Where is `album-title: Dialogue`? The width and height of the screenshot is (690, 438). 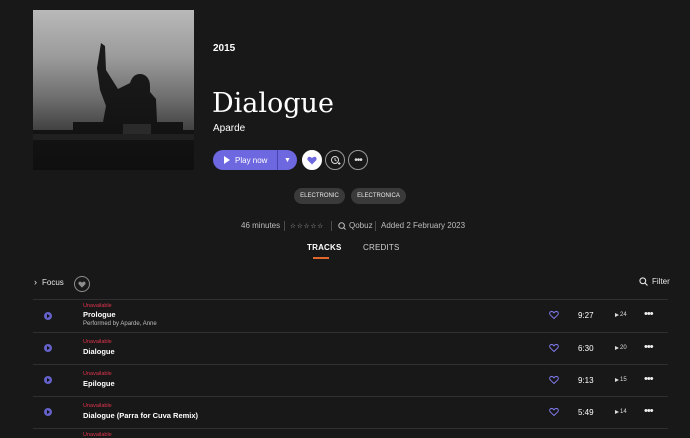
album-title: Dialogue is located at coordinates (273, 103).